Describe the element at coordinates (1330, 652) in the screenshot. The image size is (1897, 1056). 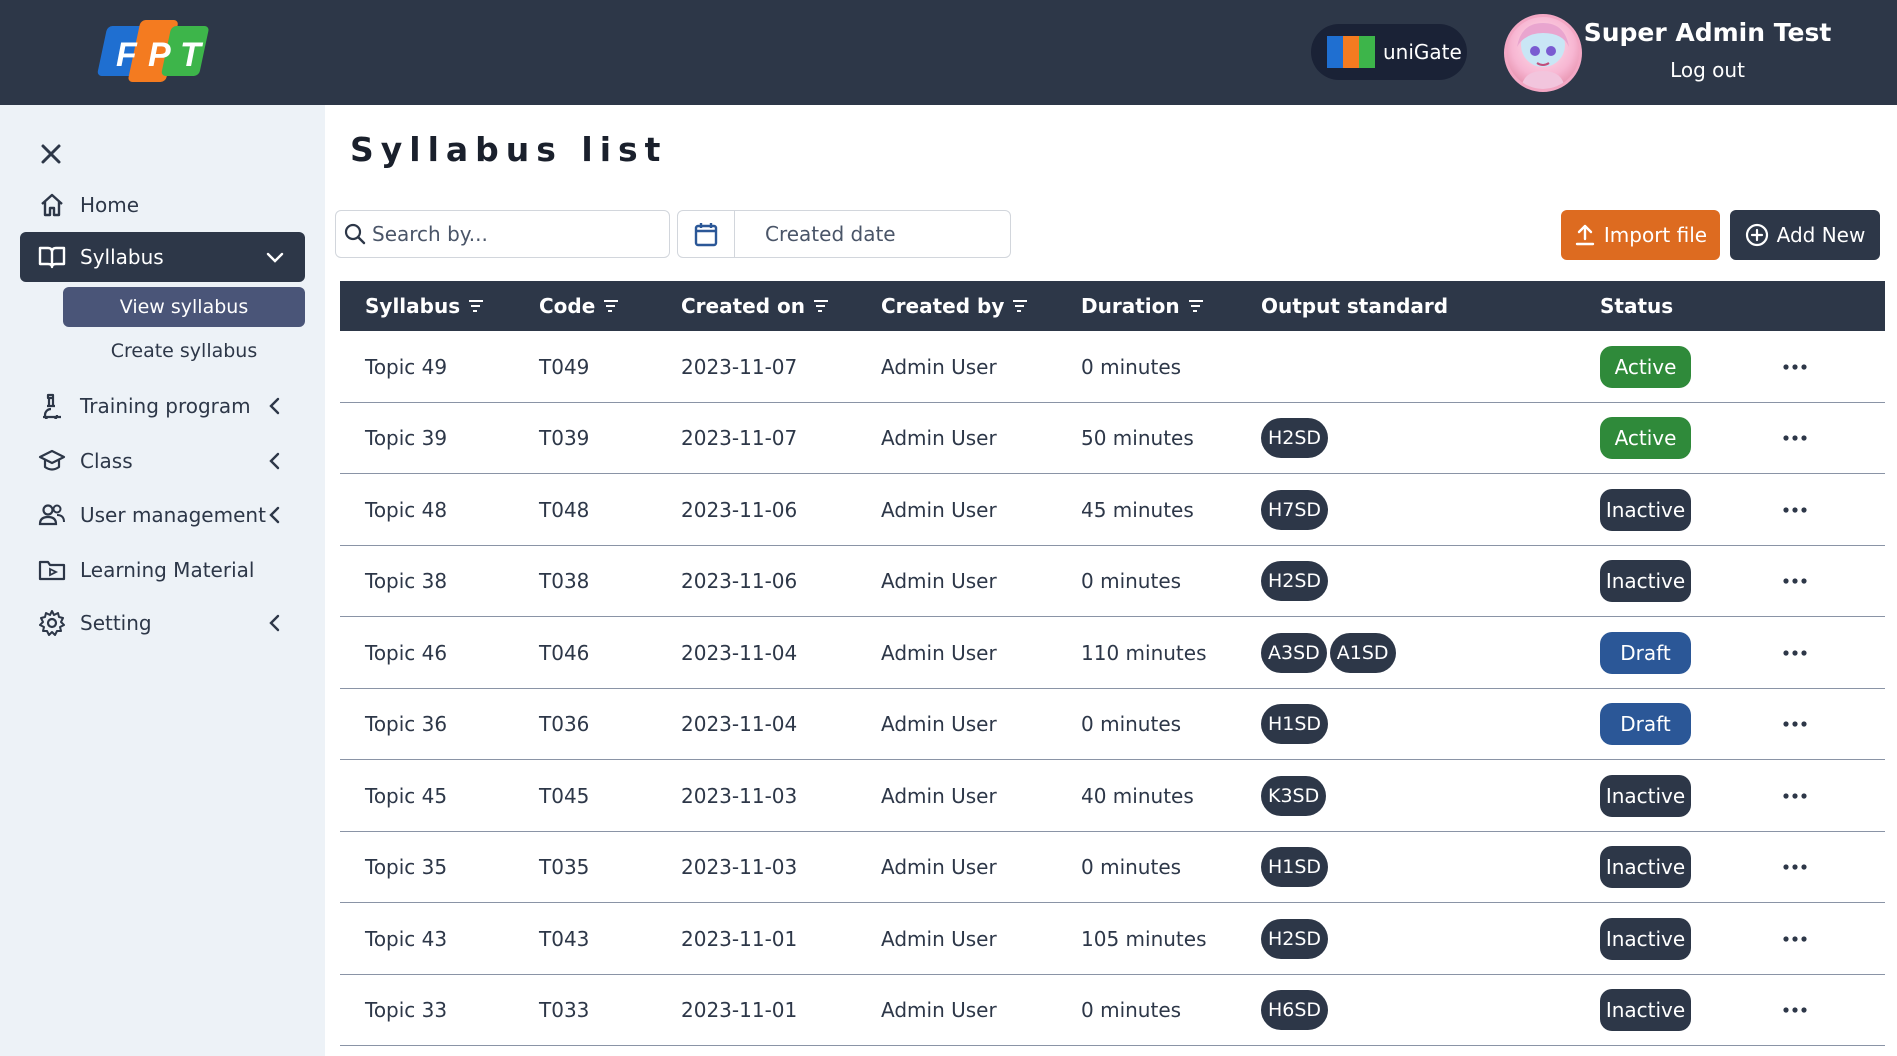
I see `cell-output-standard: A3SD A1SD` at that location.